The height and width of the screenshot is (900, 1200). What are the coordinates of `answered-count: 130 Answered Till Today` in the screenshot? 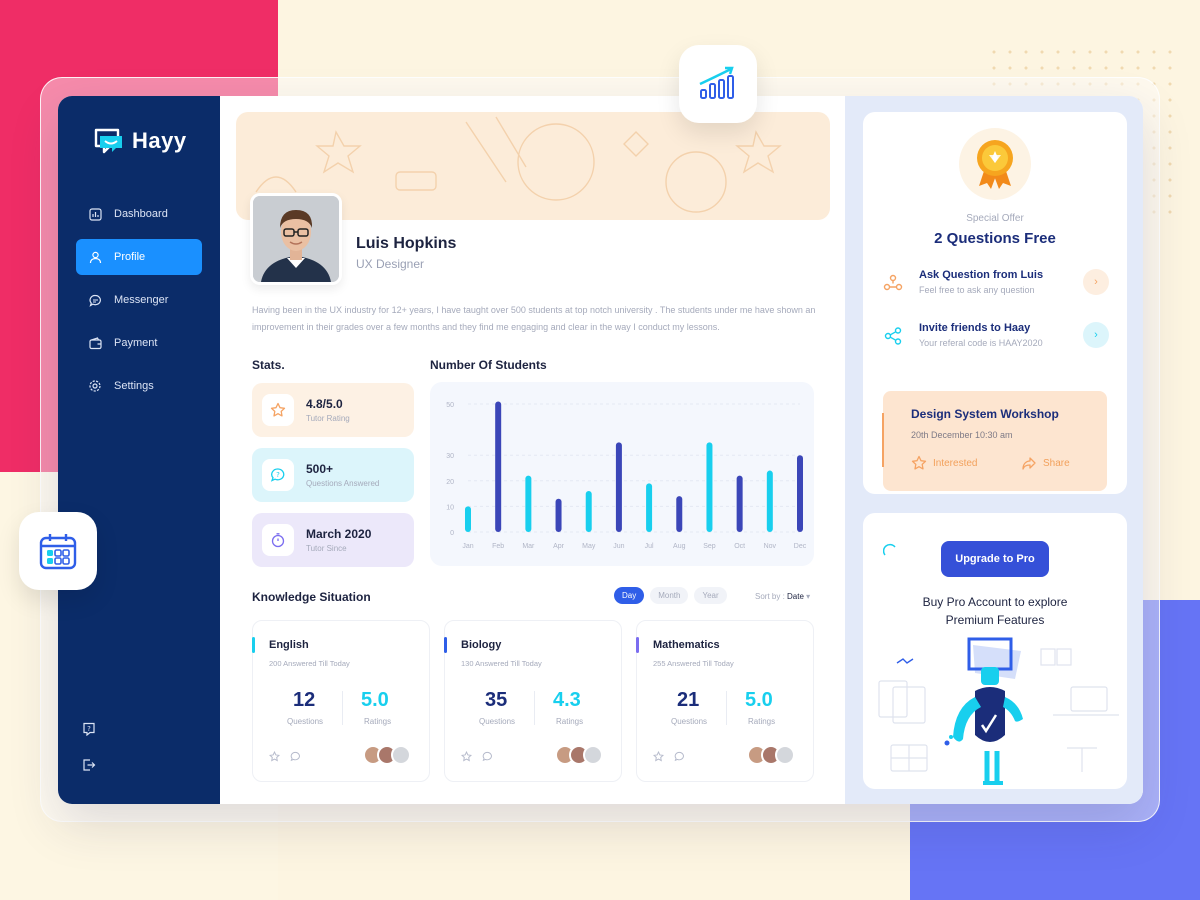 It's located at (501, 663).